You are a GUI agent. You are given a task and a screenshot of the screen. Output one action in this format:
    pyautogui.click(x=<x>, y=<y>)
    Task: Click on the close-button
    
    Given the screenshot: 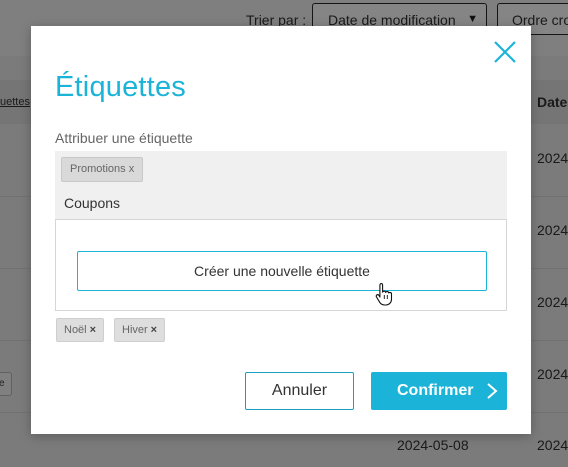 What is the action you would take?
    pyautogui.click(x=505, y=52)
    